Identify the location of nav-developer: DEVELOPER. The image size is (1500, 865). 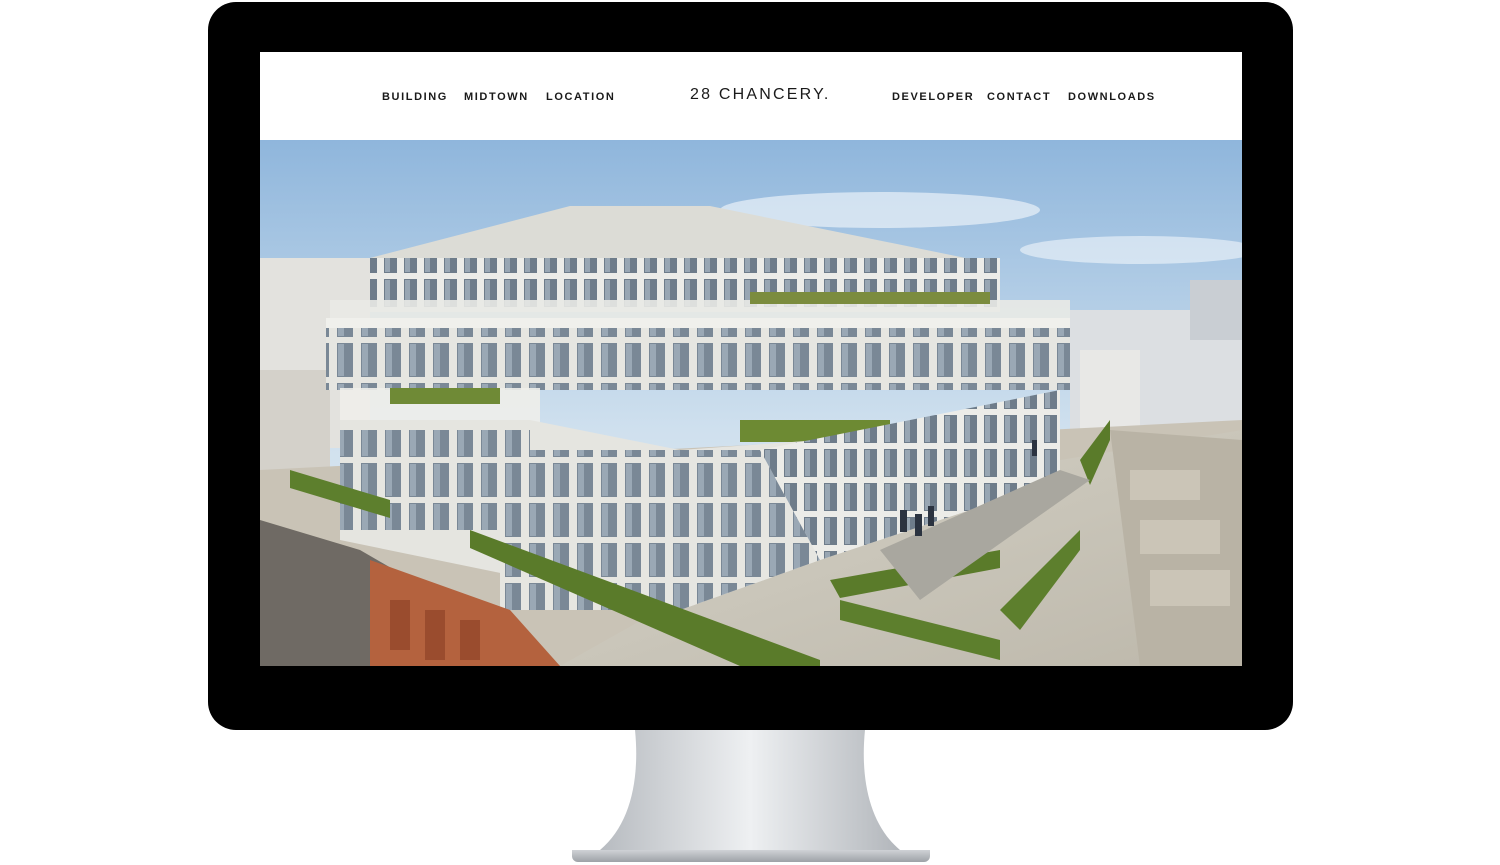
(933, 97).